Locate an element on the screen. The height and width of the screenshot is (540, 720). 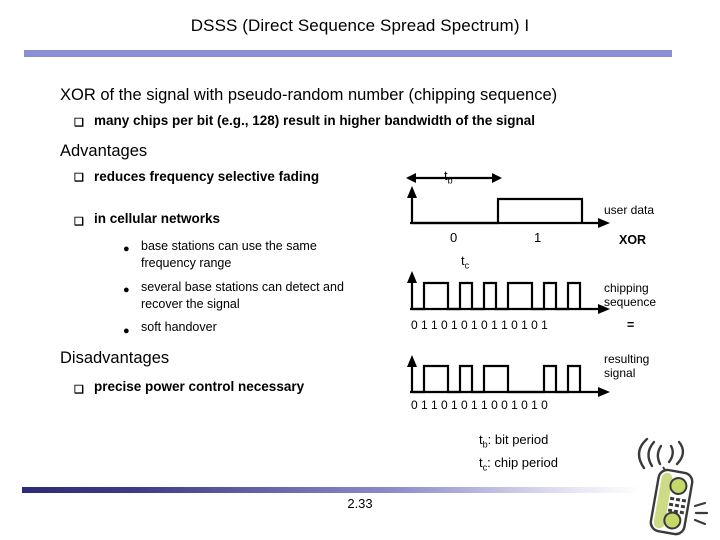
footer-divider is located at coordinates (332, 490).